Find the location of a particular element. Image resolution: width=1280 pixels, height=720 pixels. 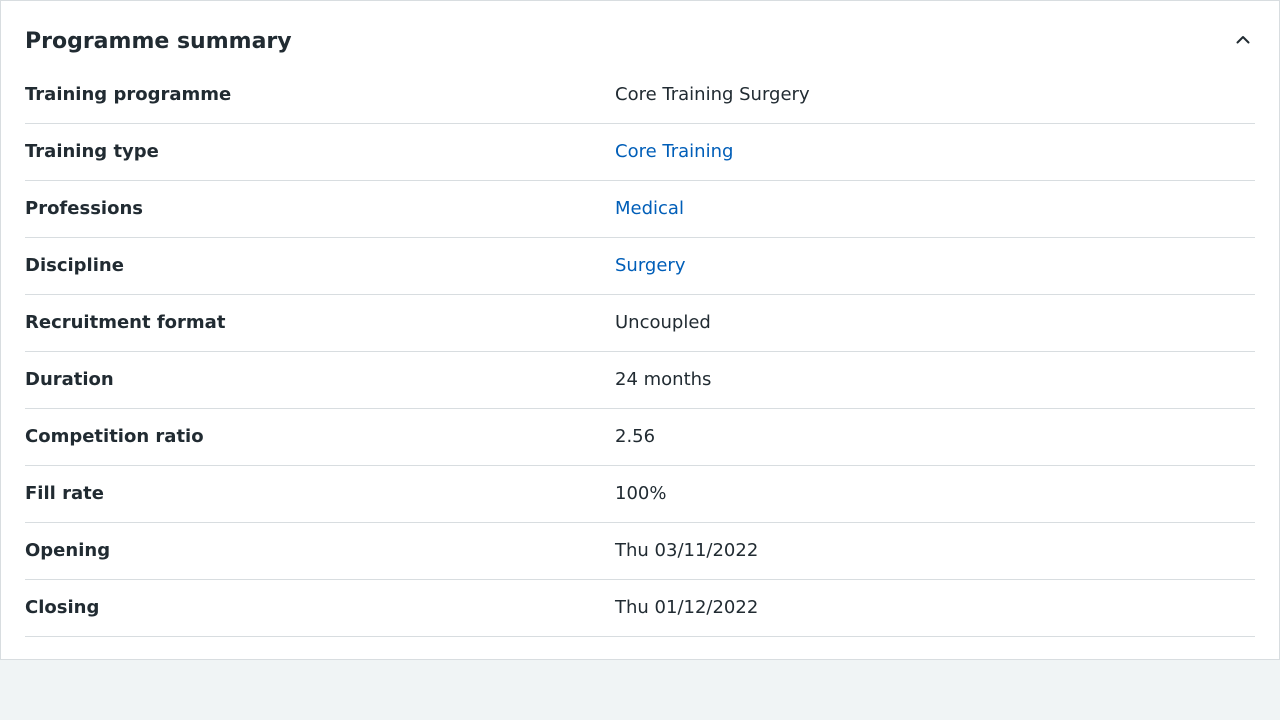

summary-row-duration: Duration 24 months is located at coordinates (640, 380).